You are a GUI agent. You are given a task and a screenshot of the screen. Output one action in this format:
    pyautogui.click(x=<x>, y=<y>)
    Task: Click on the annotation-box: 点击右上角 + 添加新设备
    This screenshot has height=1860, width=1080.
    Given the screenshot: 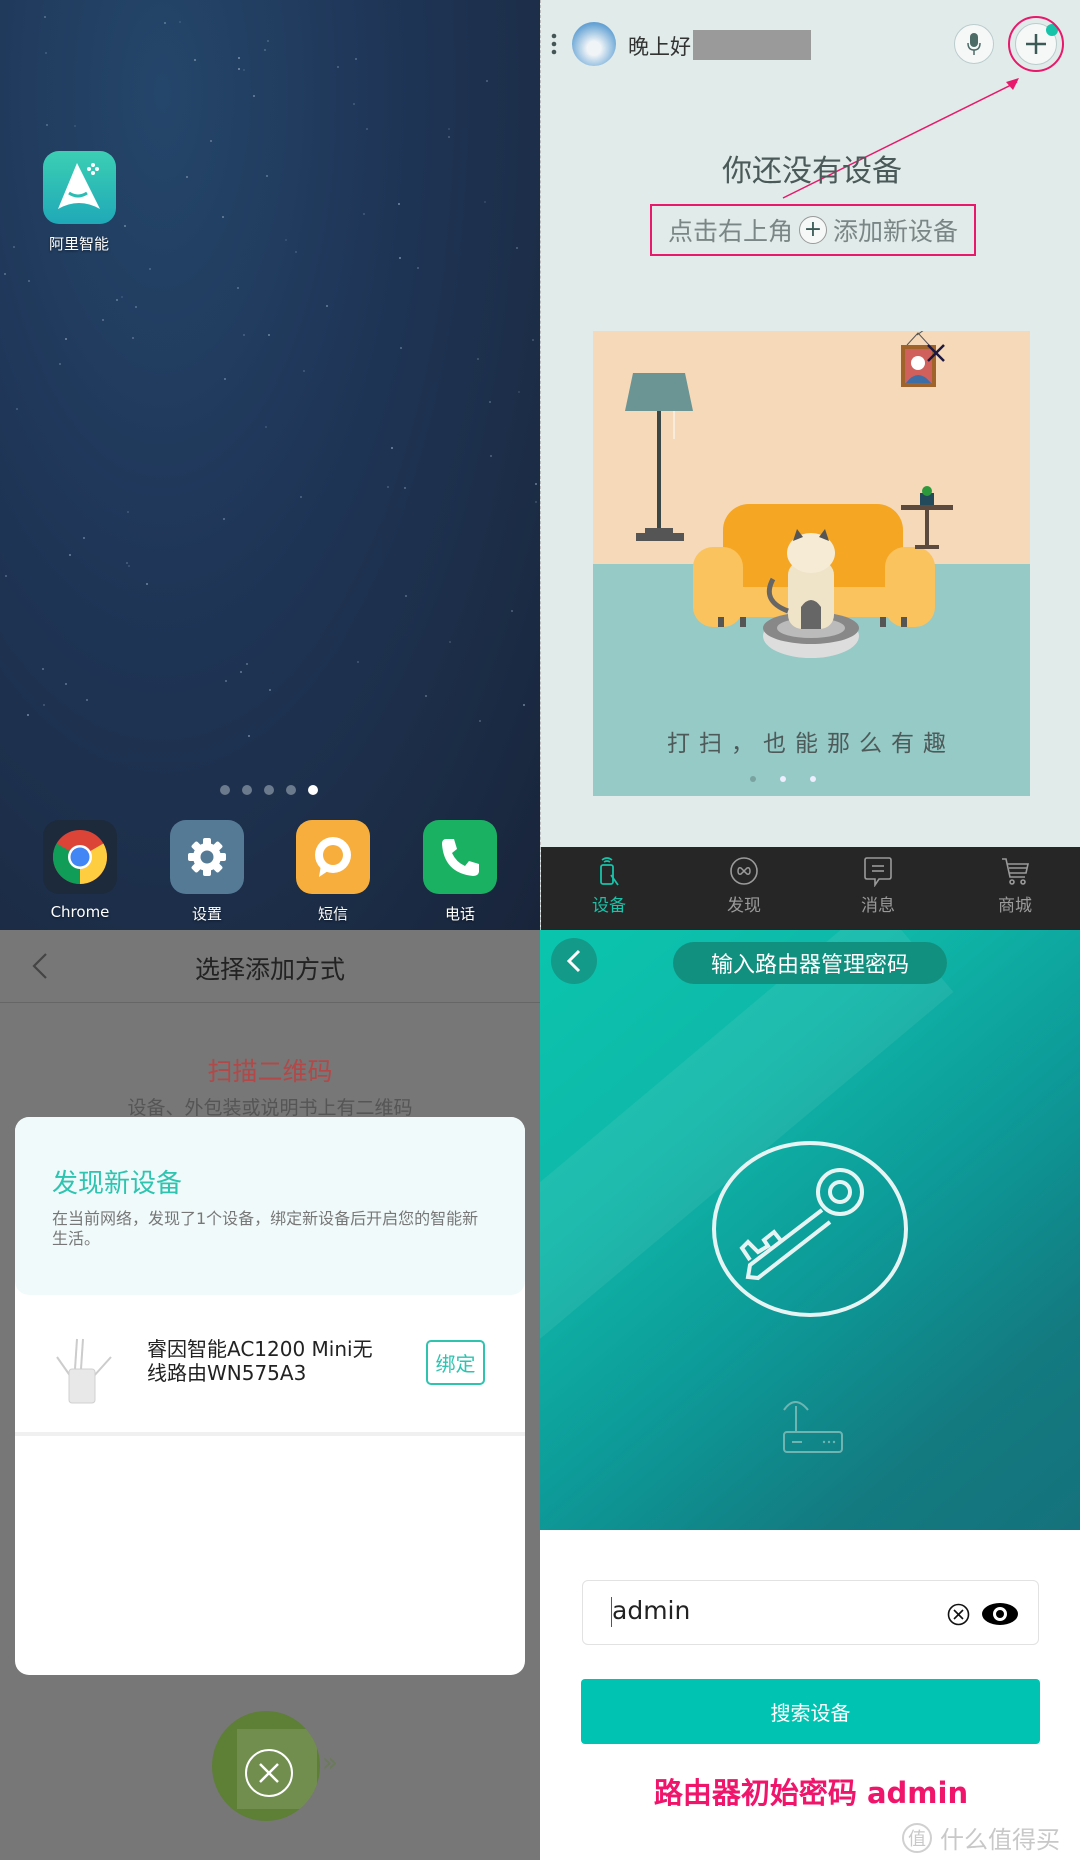 What is the action you would take?
    pyautogui.click(x=813, y=230)
    